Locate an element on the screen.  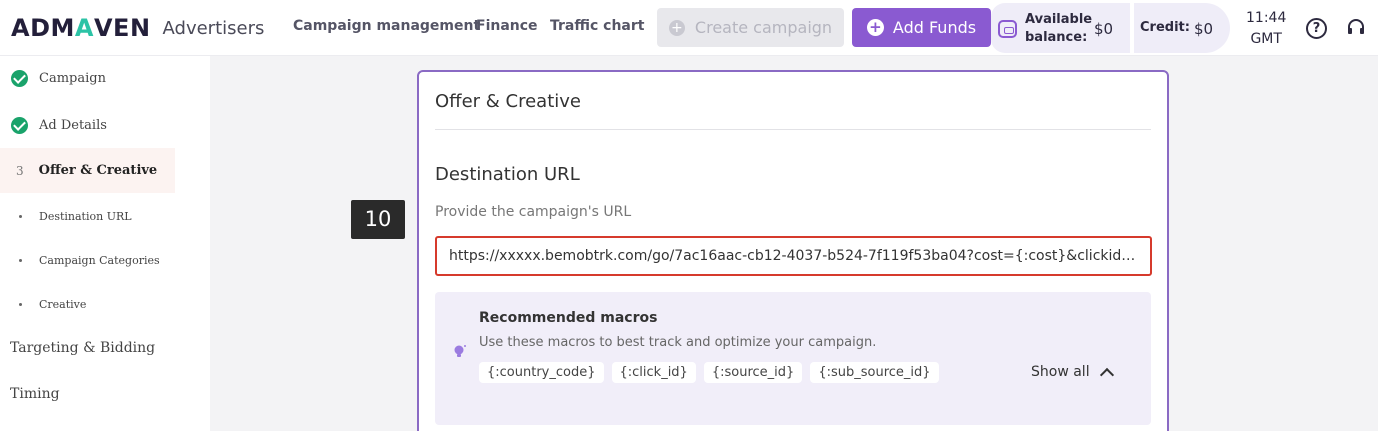
wallet-icon is located at coordinates (1007, 29).